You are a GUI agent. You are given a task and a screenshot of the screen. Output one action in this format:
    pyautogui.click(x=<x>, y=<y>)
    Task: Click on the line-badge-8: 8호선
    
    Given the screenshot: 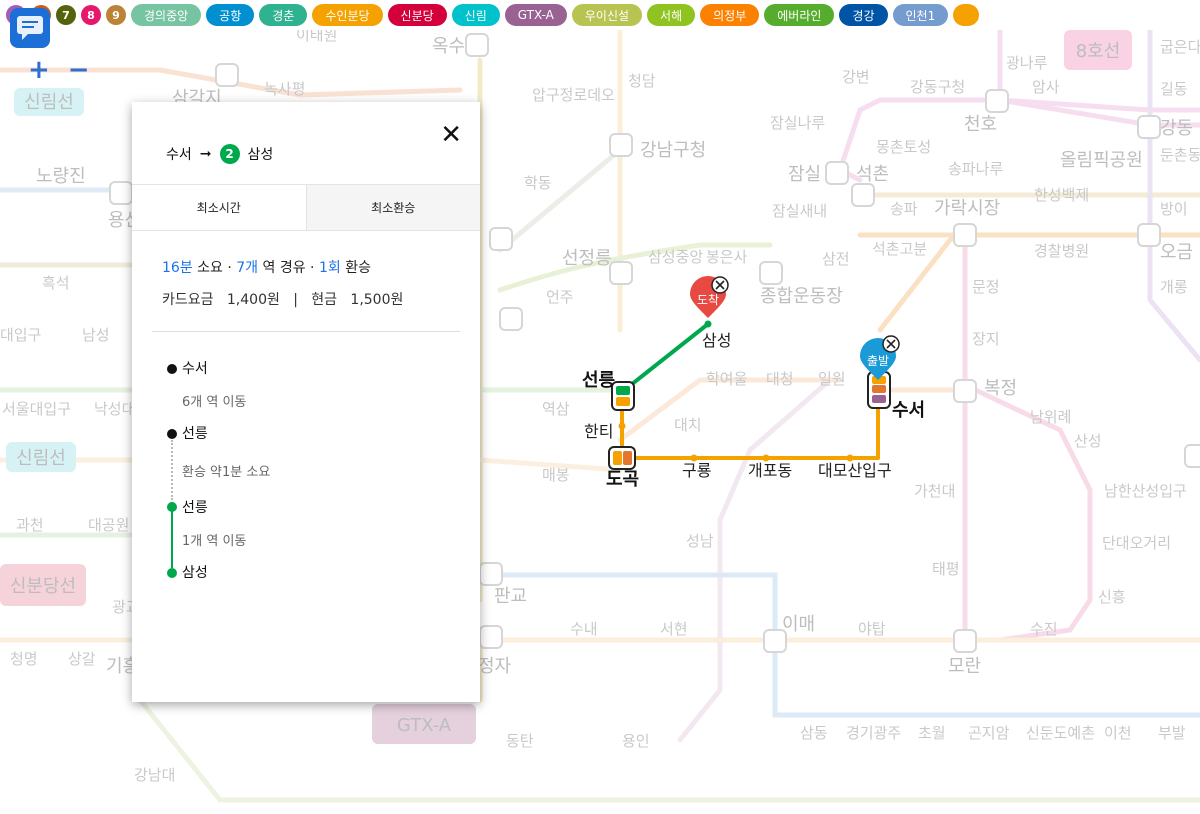 What is the action you would take?
    pyautogui.click(x=1098, y=51)
    